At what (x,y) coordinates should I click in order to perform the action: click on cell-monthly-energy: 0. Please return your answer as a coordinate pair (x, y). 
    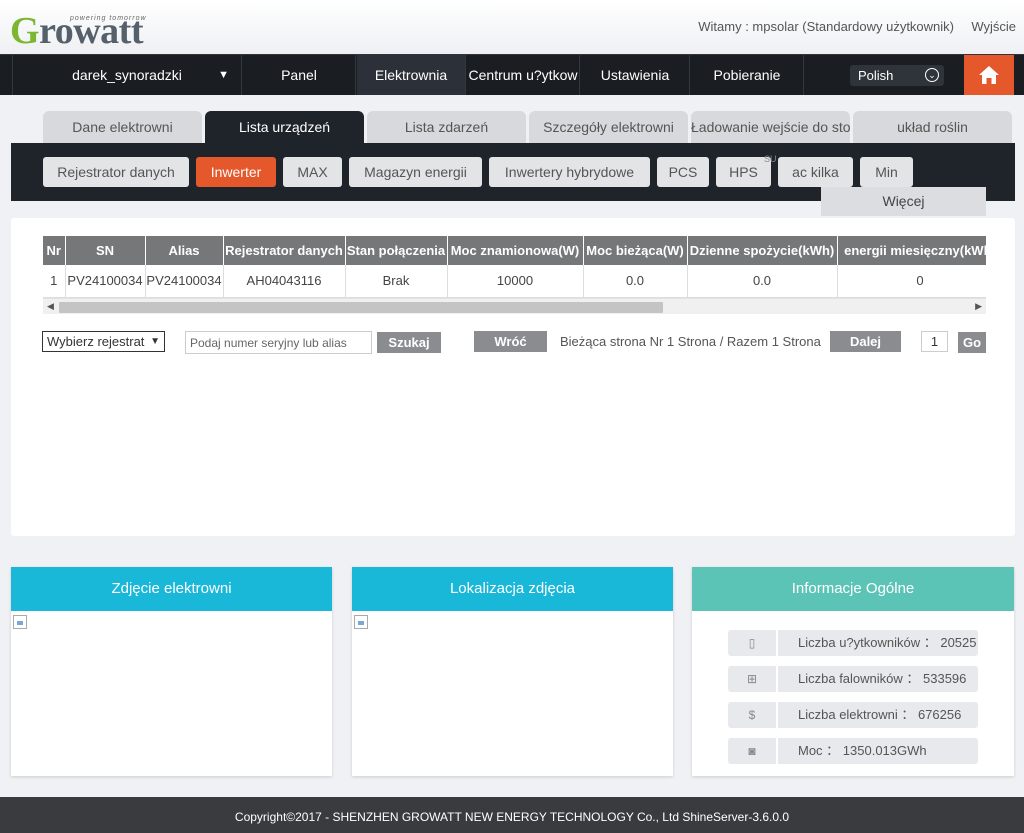
    Looking at the image, I should click on (911, 281).